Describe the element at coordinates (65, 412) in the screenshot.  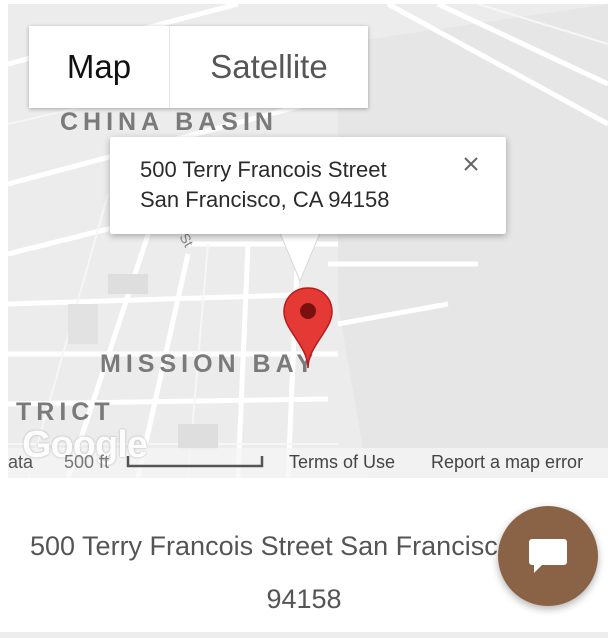
I see `area-label-district: TRICT` at that location.